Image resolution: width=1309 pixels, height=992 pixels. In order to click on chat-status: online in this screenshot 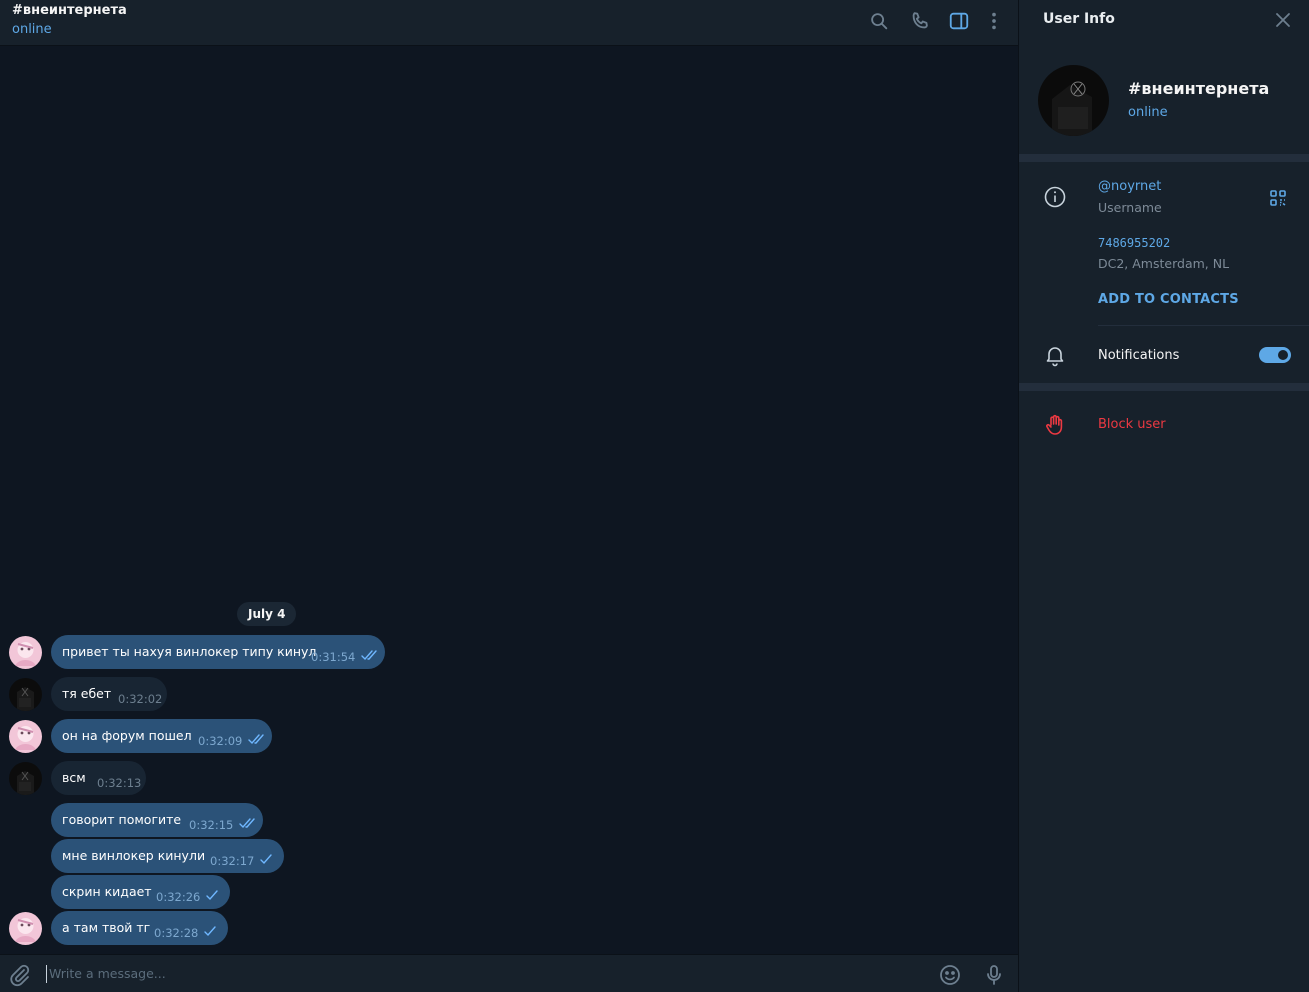, I will do `click(32, 29)`.